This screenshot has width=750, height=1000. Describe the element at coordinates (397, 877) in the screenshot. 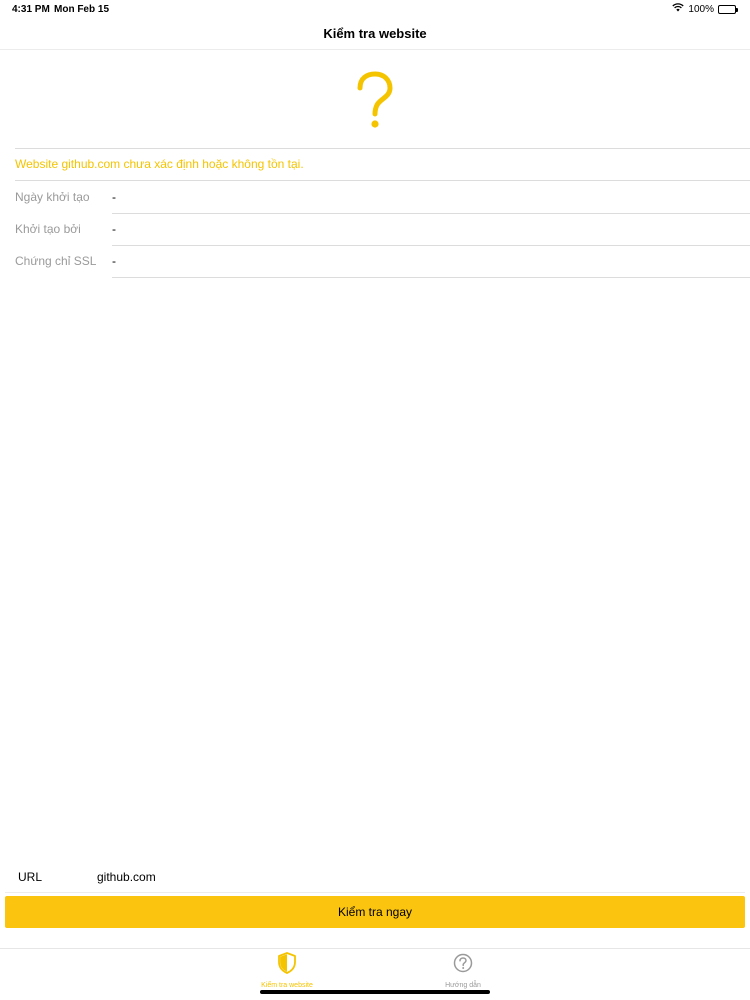

I see `url-input` at that location.